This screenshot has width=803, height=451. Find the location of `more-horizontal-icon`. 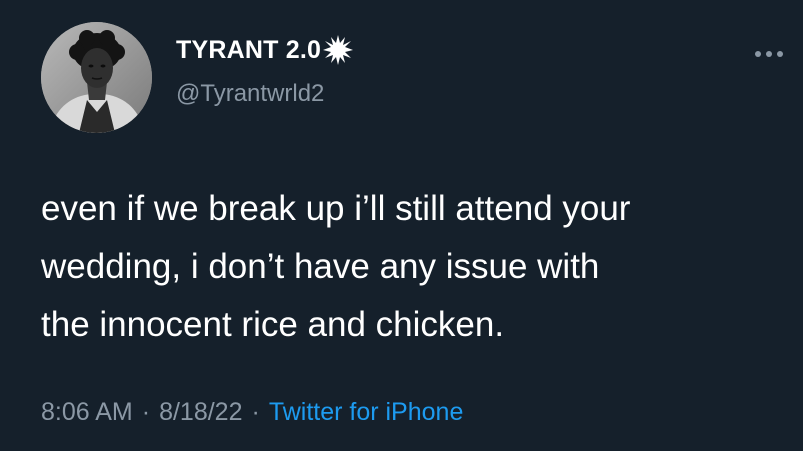

more-horizontal-icon is located at coordinates (769, 54).